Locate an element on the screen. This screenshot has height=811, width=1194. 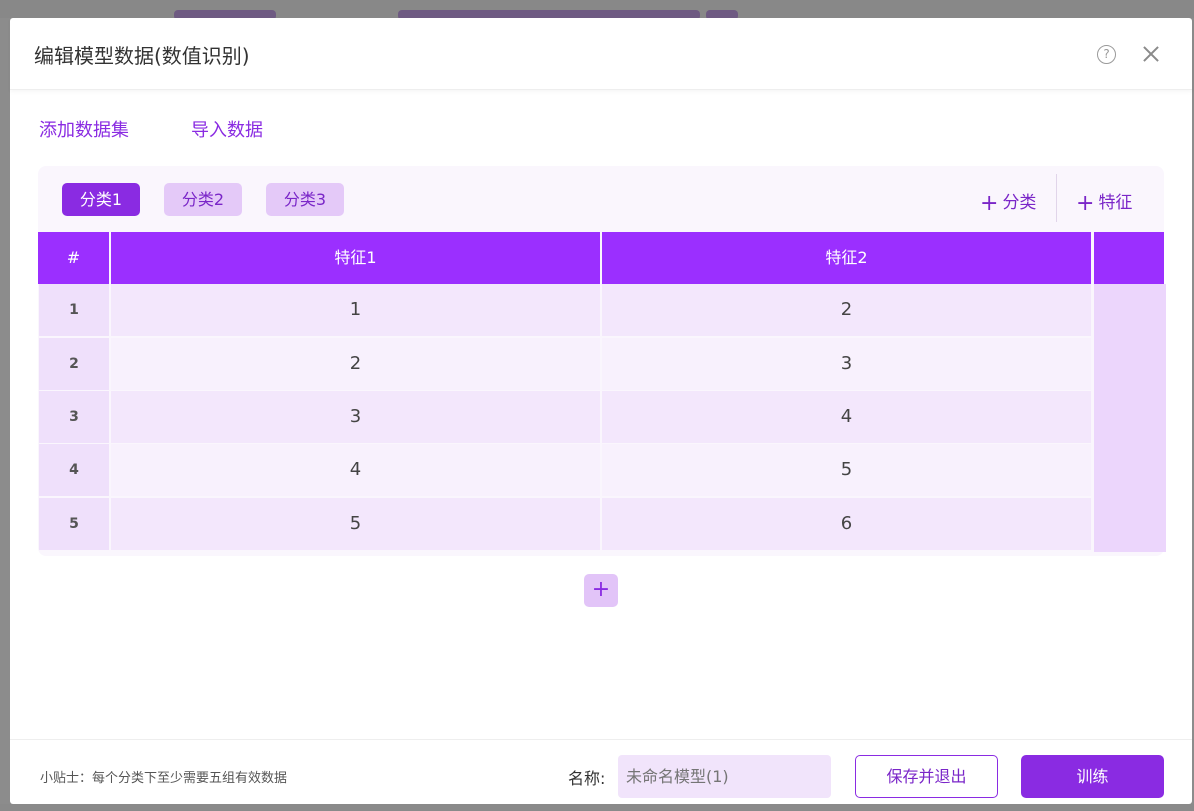
name-label: 名称: is located at coordinates (587, 778).